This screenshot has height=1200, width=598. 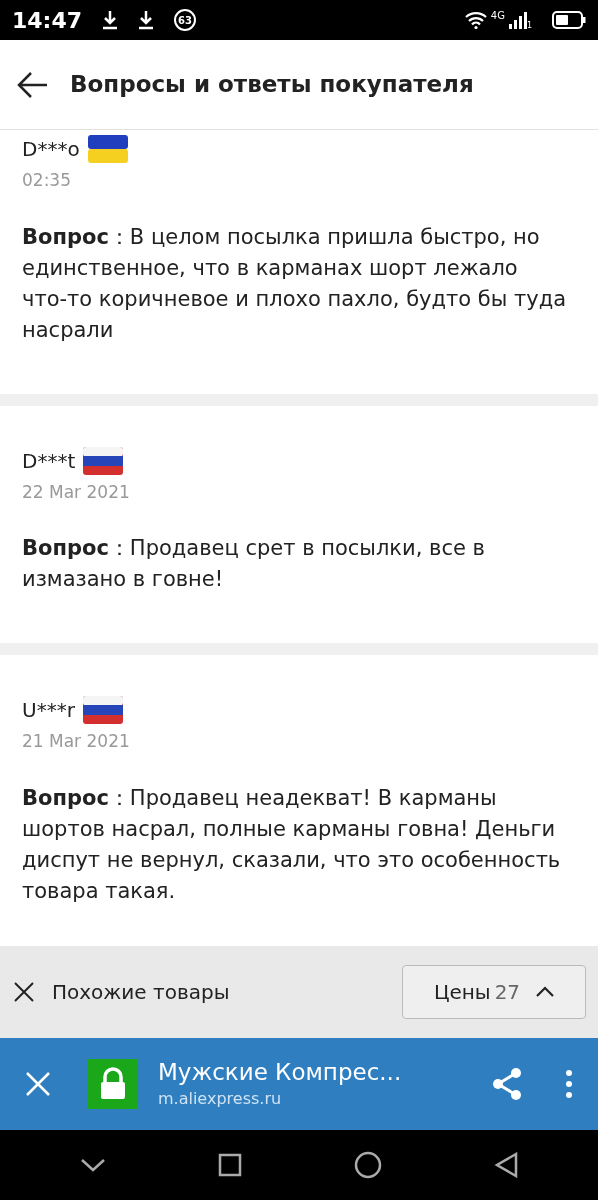 What do you see at coordinates (569, 20) in the screenshot?
I see `battery-icon` at bounding box center [569, 20].